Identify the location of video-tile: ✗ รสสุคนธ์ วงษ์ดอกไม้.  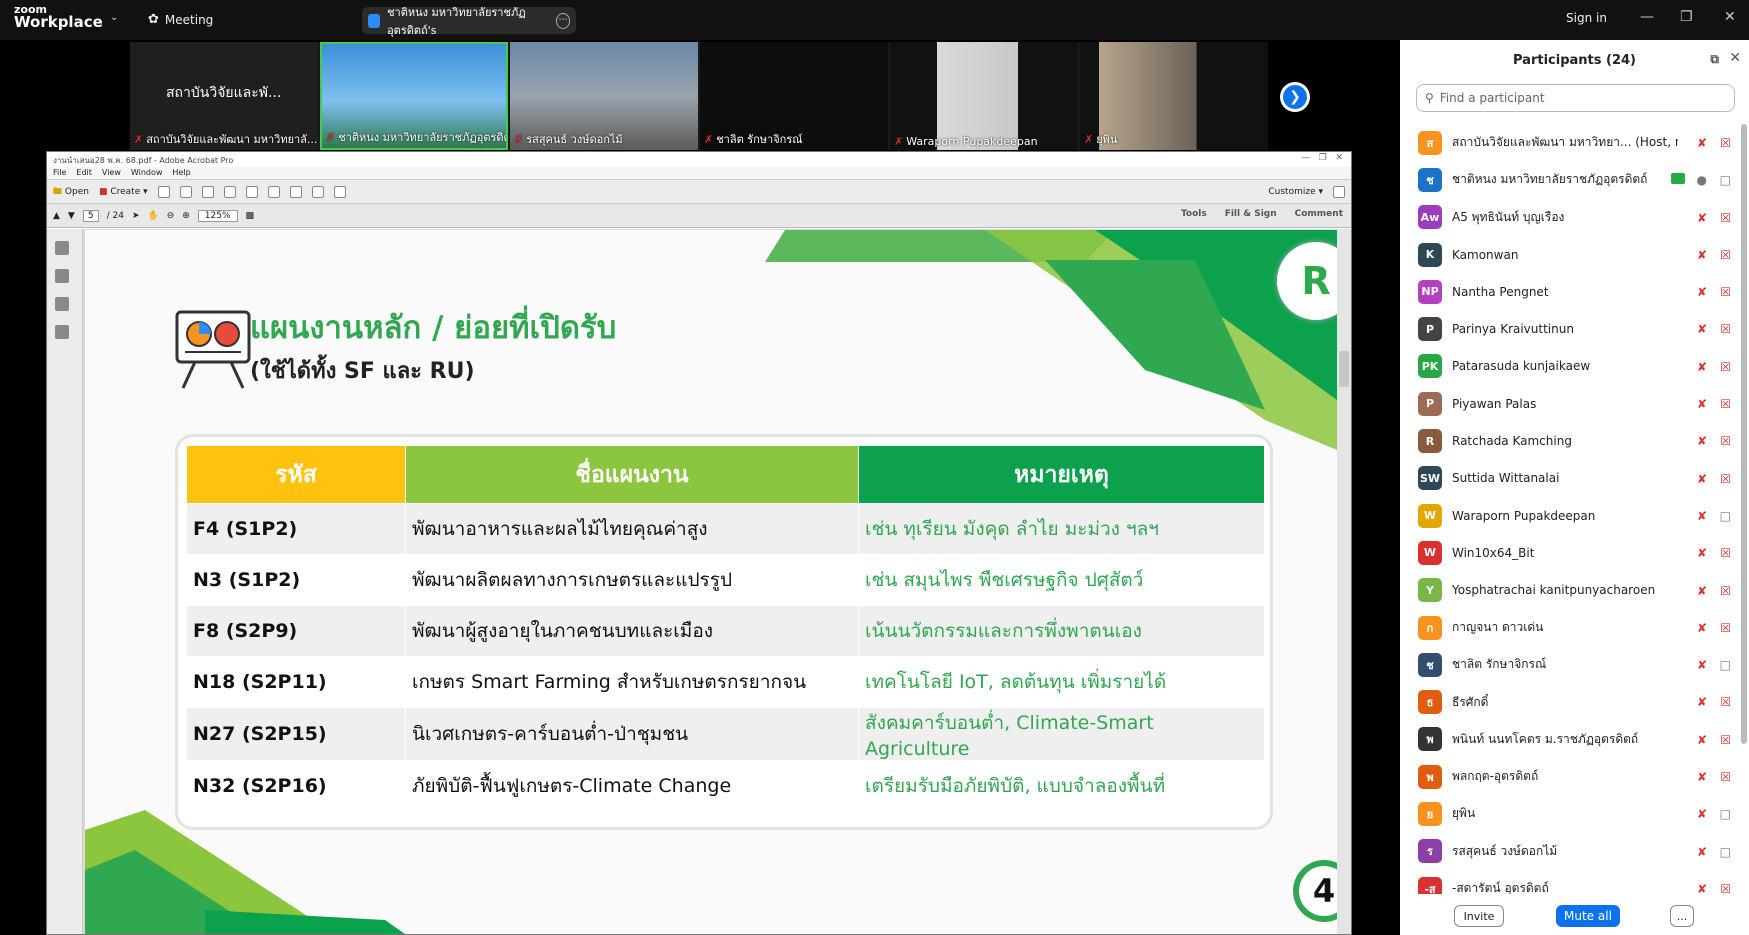
(604, 96).